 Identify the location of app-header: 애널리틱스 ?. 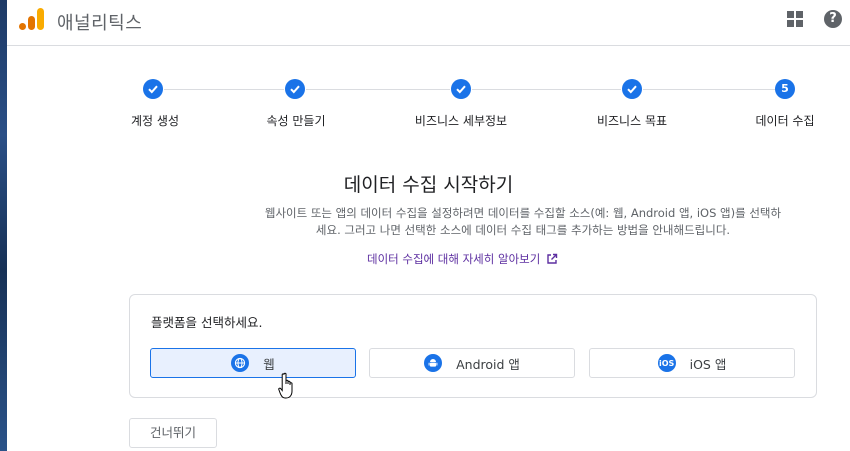
(428, 23).